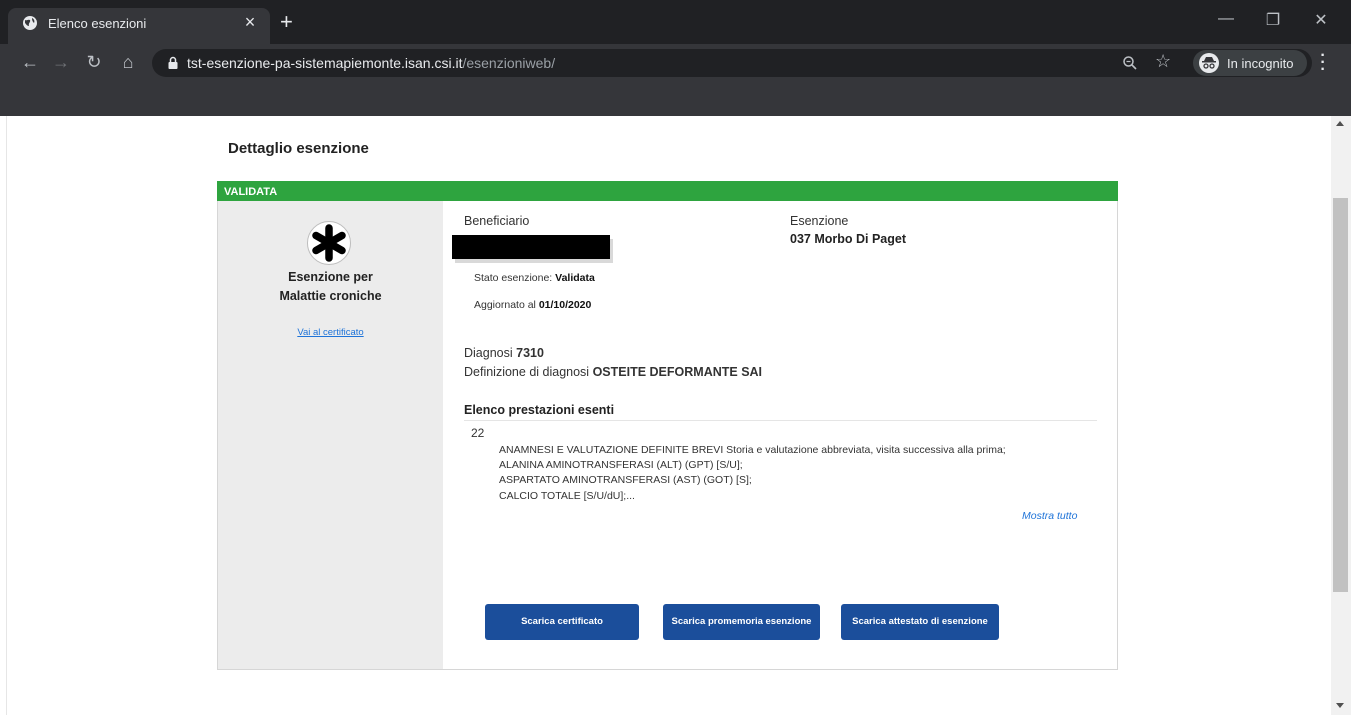 This screenshot has height=715, width=1351. Describe the element at coordinates (286, 22) in the screenshot. I see `plus-icon: +` at that location.